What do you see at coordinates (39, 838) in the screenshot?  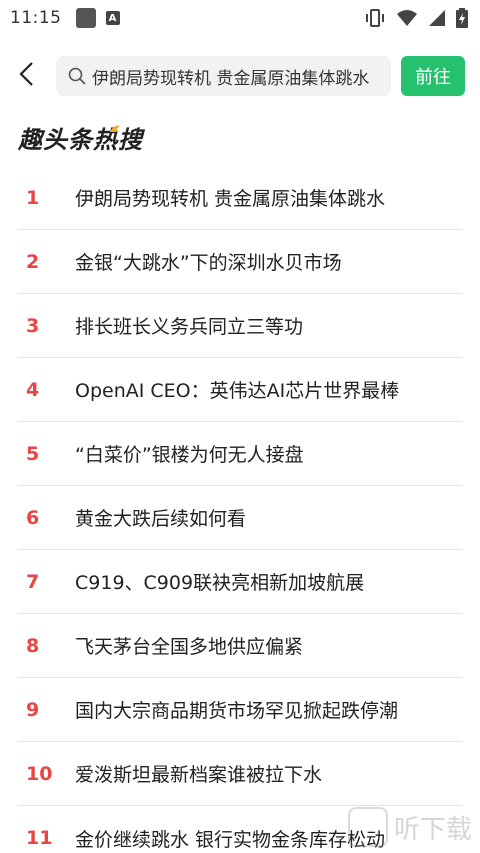 I see `rank-number: 11` at bounding box center [39, 838].